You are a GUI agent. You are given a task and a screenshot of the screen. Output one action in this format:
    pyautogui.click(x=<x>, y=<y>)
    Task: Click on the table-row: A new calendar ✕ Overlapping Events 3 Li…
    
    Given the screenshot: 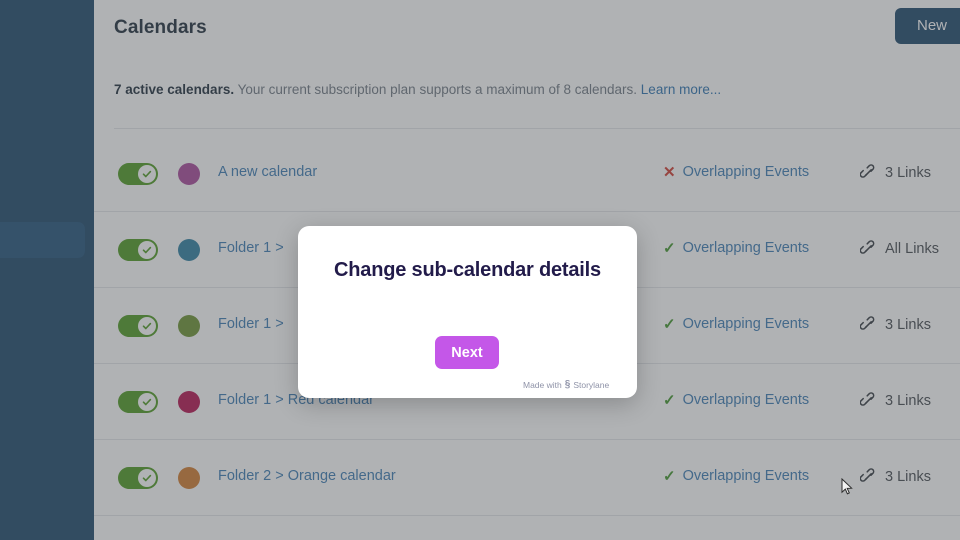 What is the action you would take?
    pyautogui.click(x=527, y=174)
    